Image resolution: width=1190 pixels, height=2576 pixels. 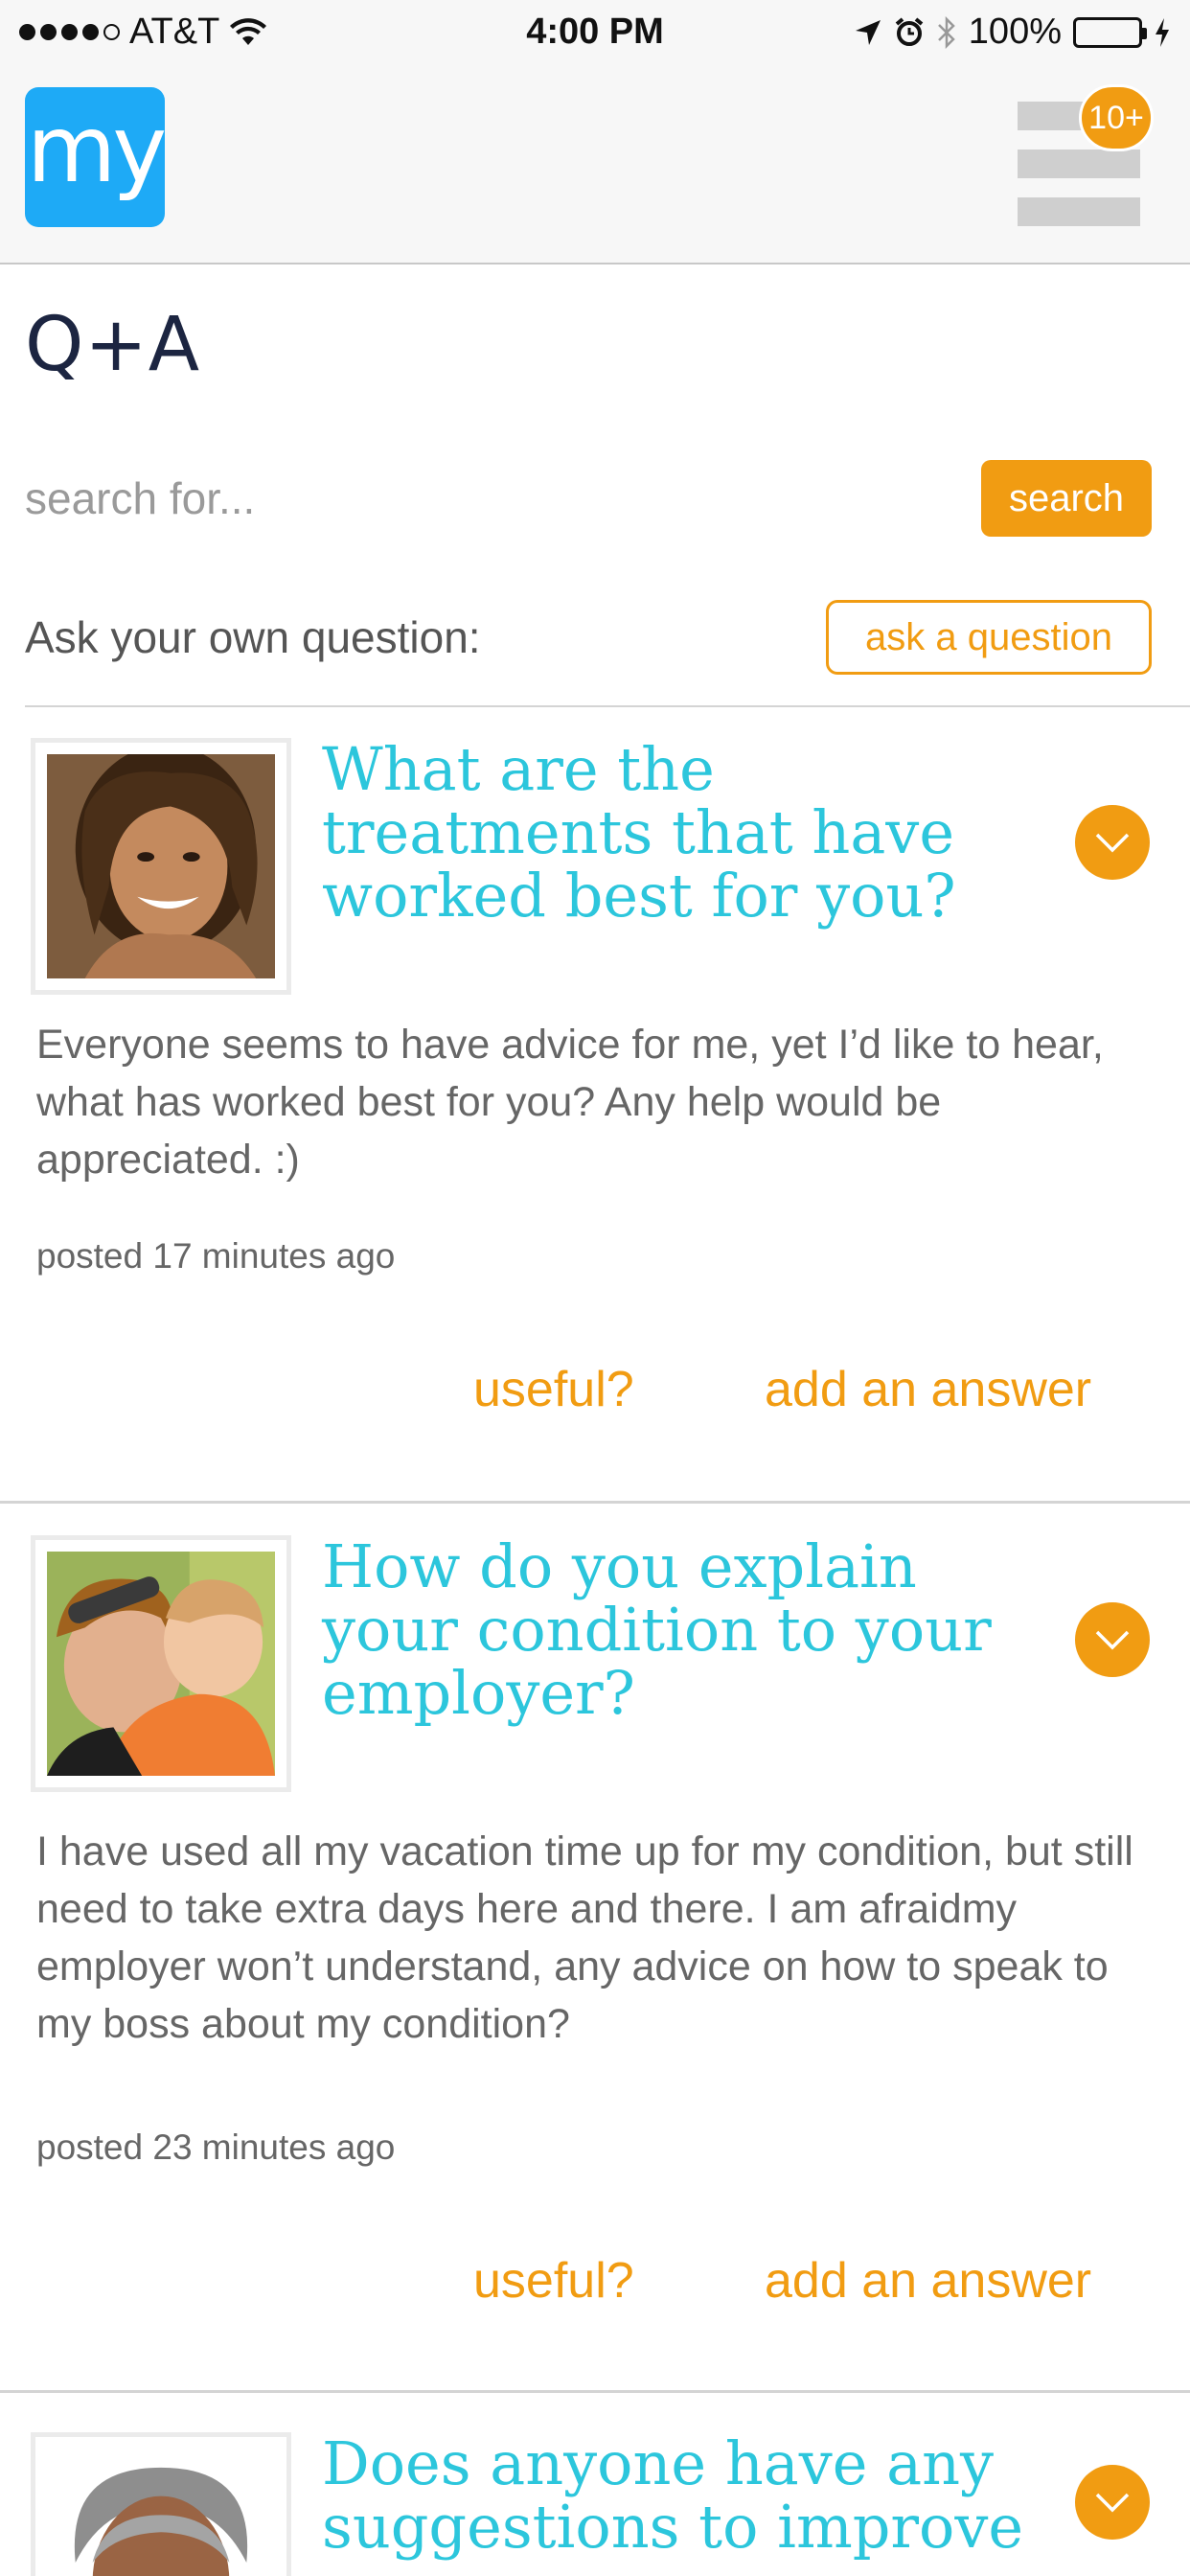 I want to click on app-header: my, so click(x=595, y=163).